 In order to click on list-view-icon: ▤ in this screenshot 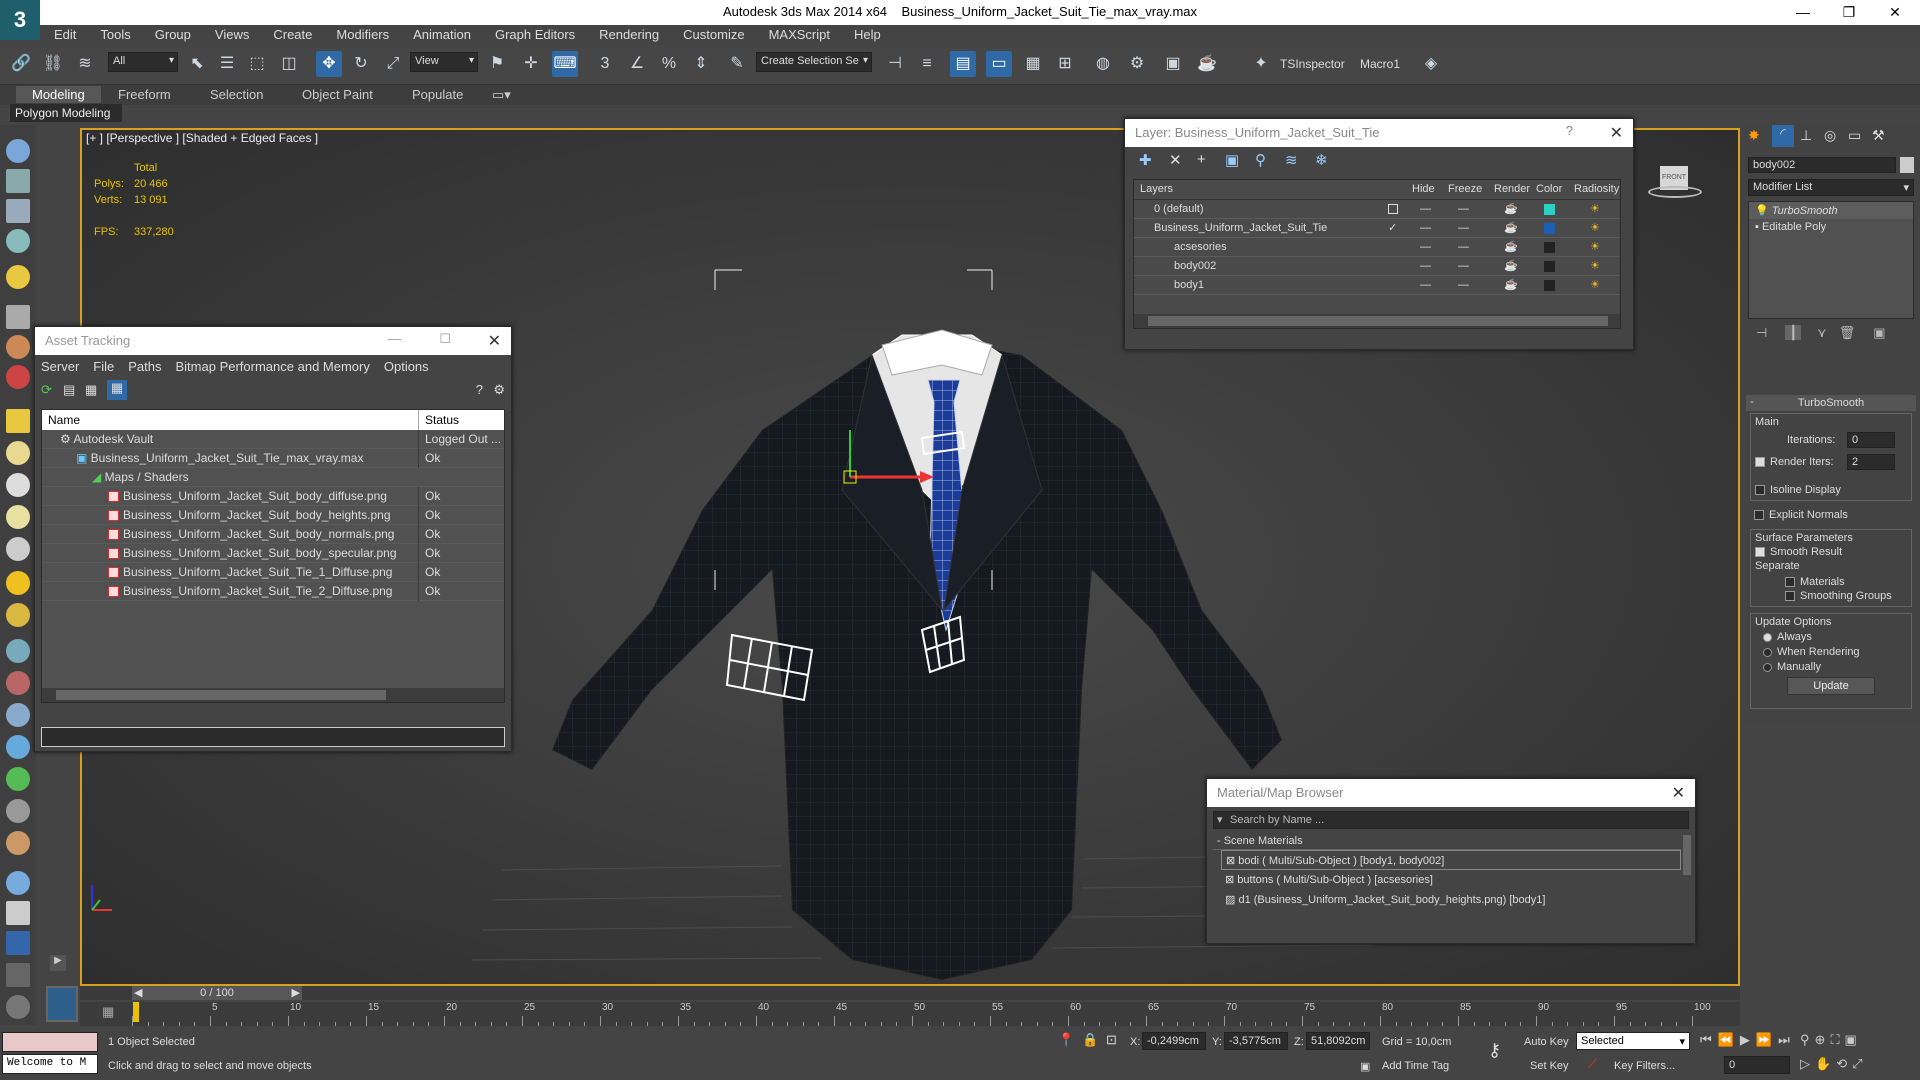, I will do `click(69, 390)`.